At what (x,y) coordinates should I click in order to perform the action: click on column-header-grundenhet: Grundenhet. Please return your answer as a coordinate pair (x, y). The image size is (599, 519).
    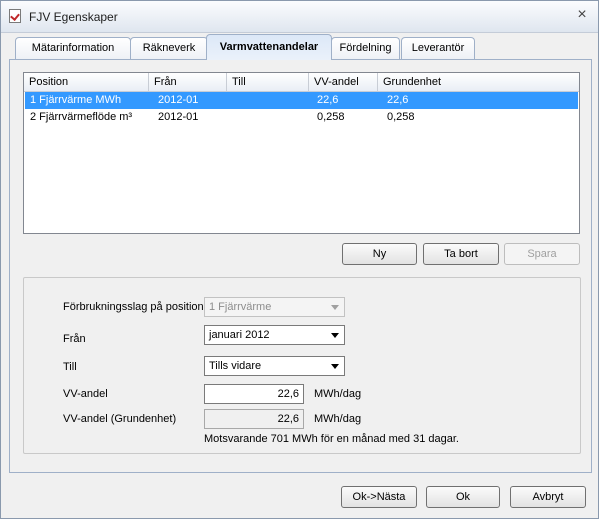
    Looking at the image, I should click on (478, 82).